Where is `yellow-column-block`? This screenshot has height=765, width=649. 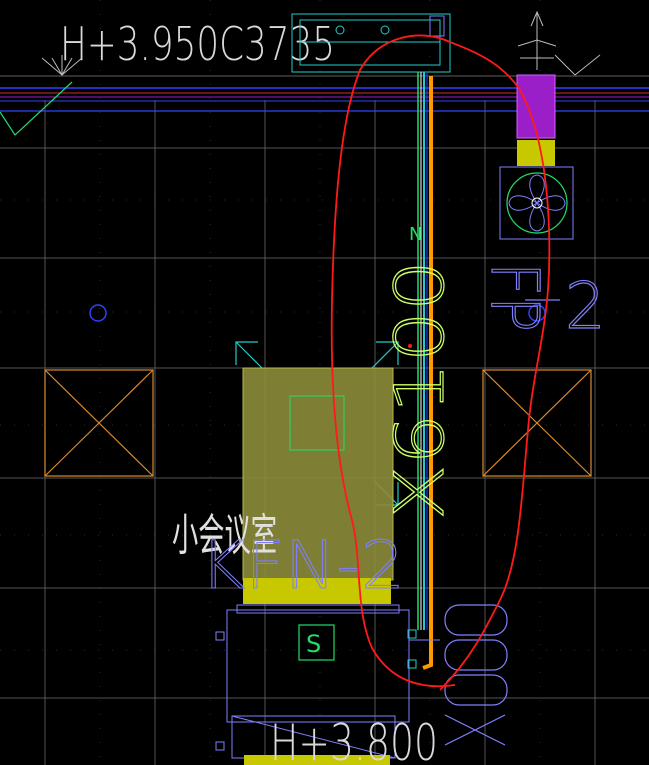 yellow-column-block is located at coordinates (536, 153).